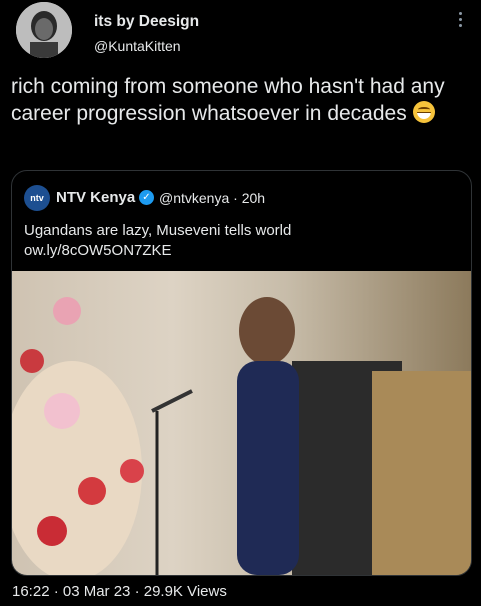  Describe the element at coordinates (460, 22) in the screenshot. I see `more-icon` at that location.